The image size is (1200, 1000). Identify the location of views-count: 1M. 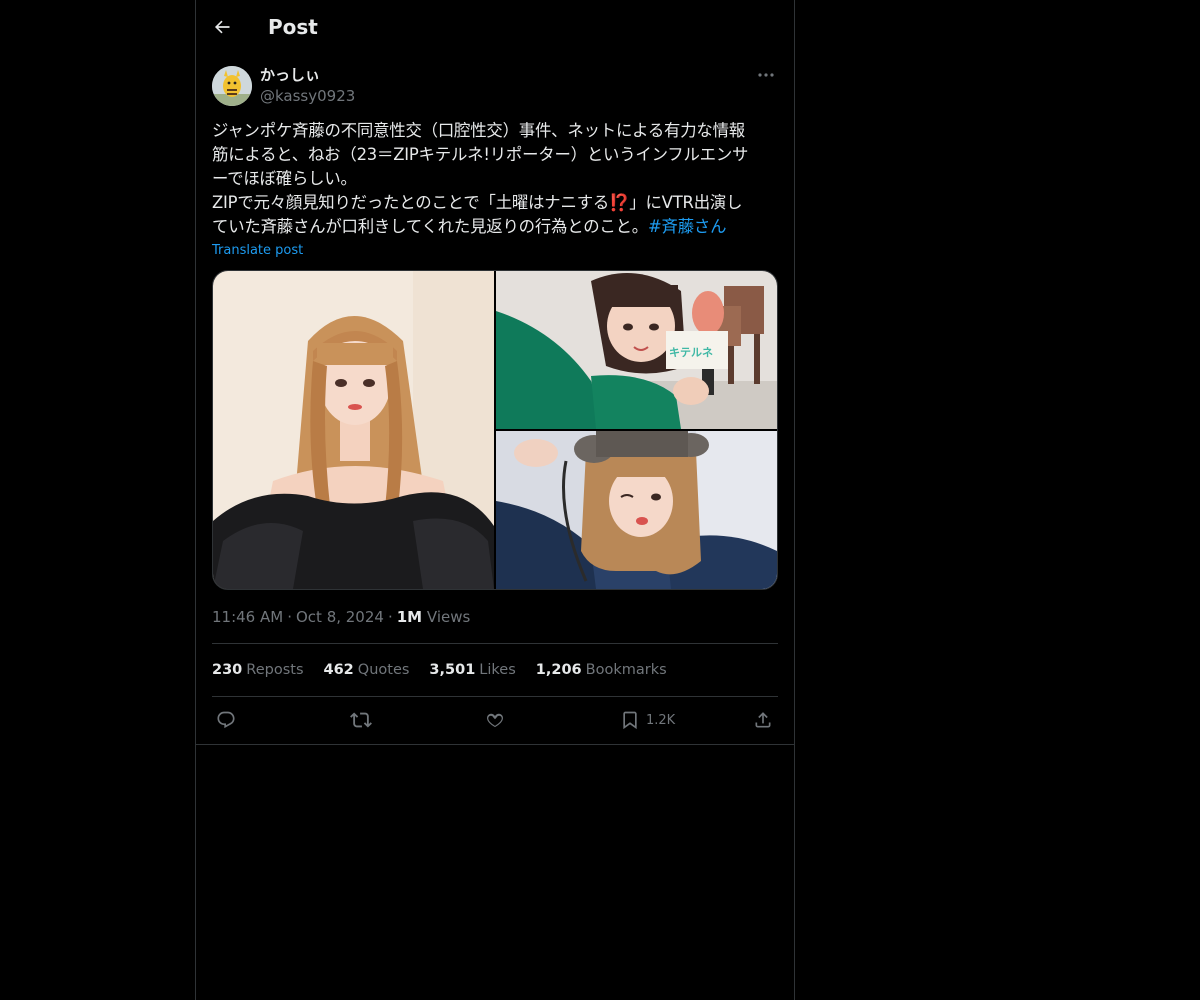
(409, 617).